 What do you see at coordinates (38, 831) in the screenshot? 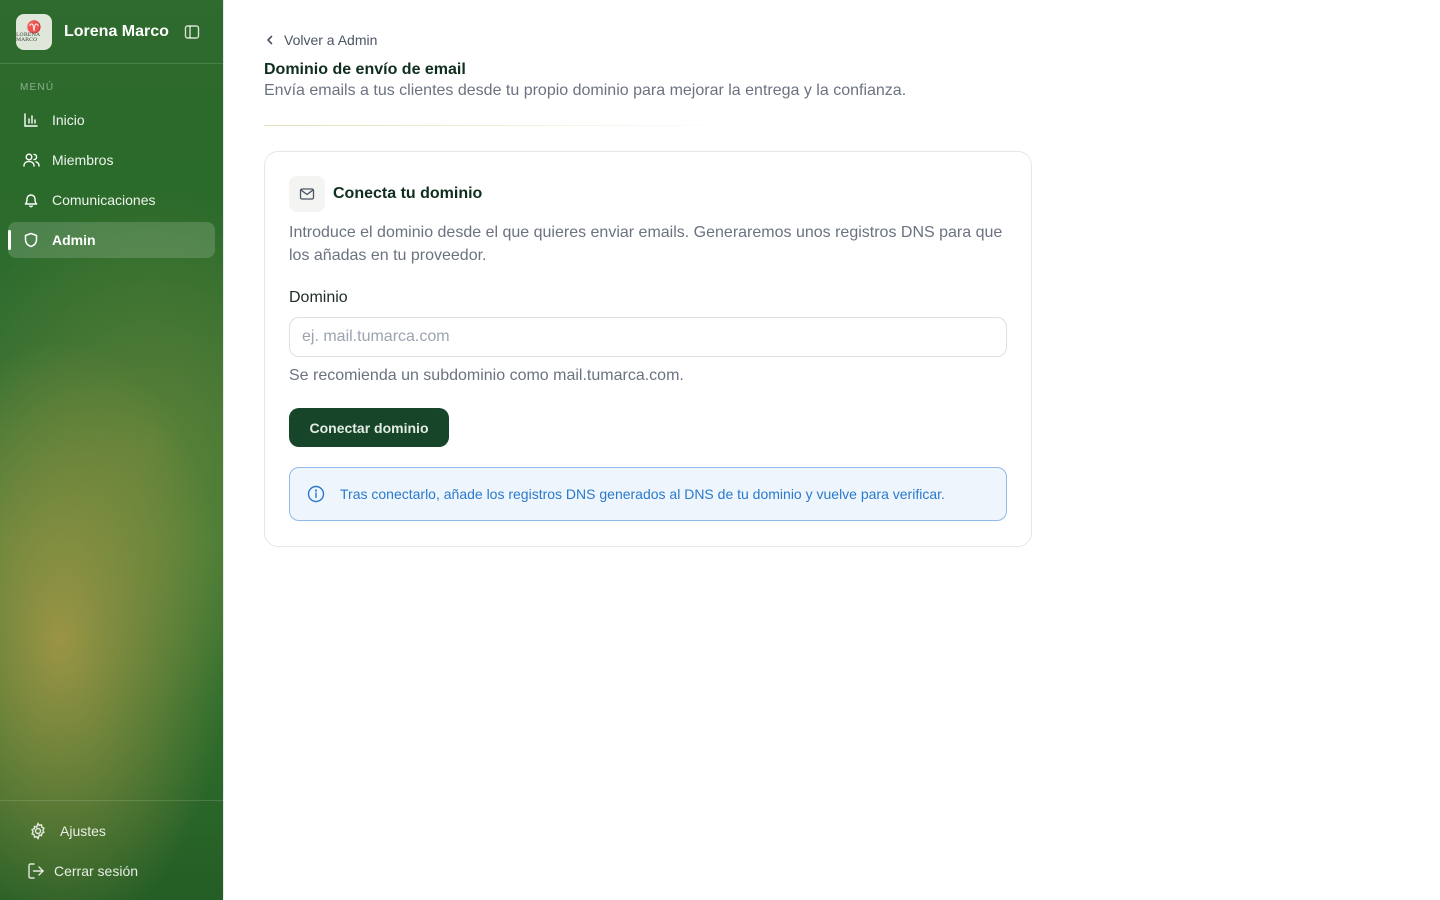
I see `gear-icon` at bounding box center [38, 831].